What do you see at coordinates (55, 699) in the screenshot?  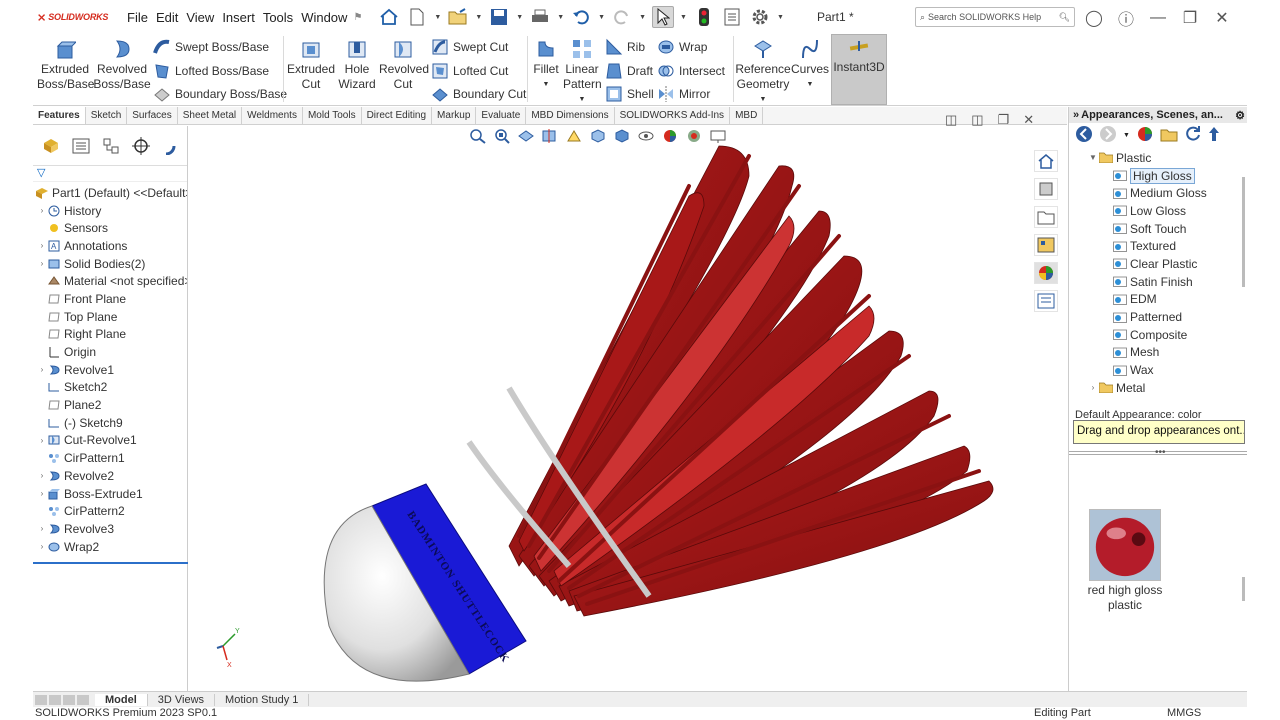 I see `prev-tab-arrow-icon` at bounding box center [55, 699].